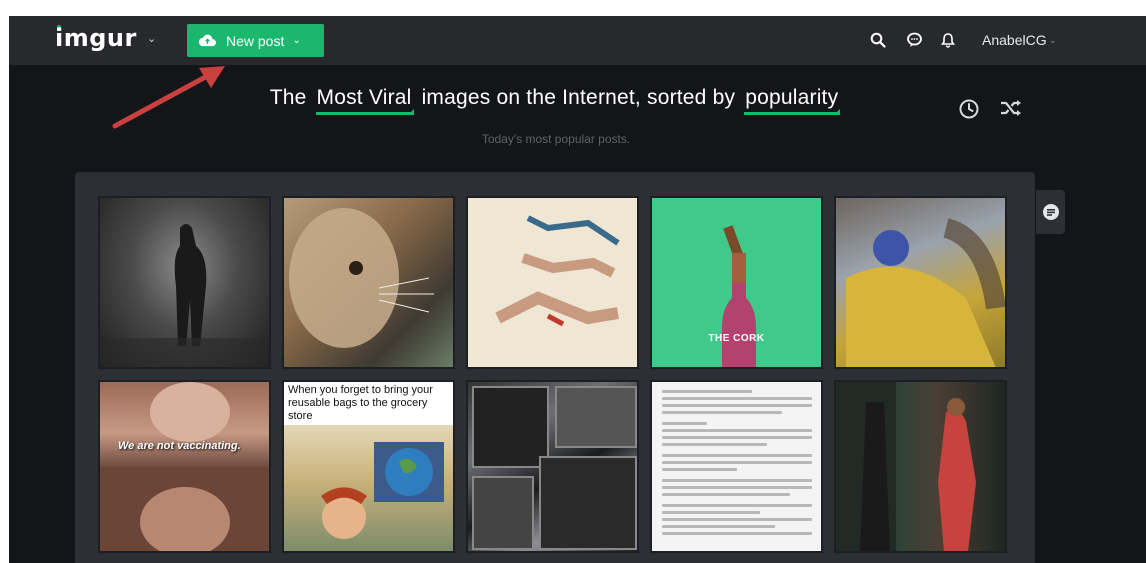 The image size is (1146, 563). What do you see at coordinates (914, 40) in the screenshot?
I see `chat-icon` at bounding box center [914, 40].